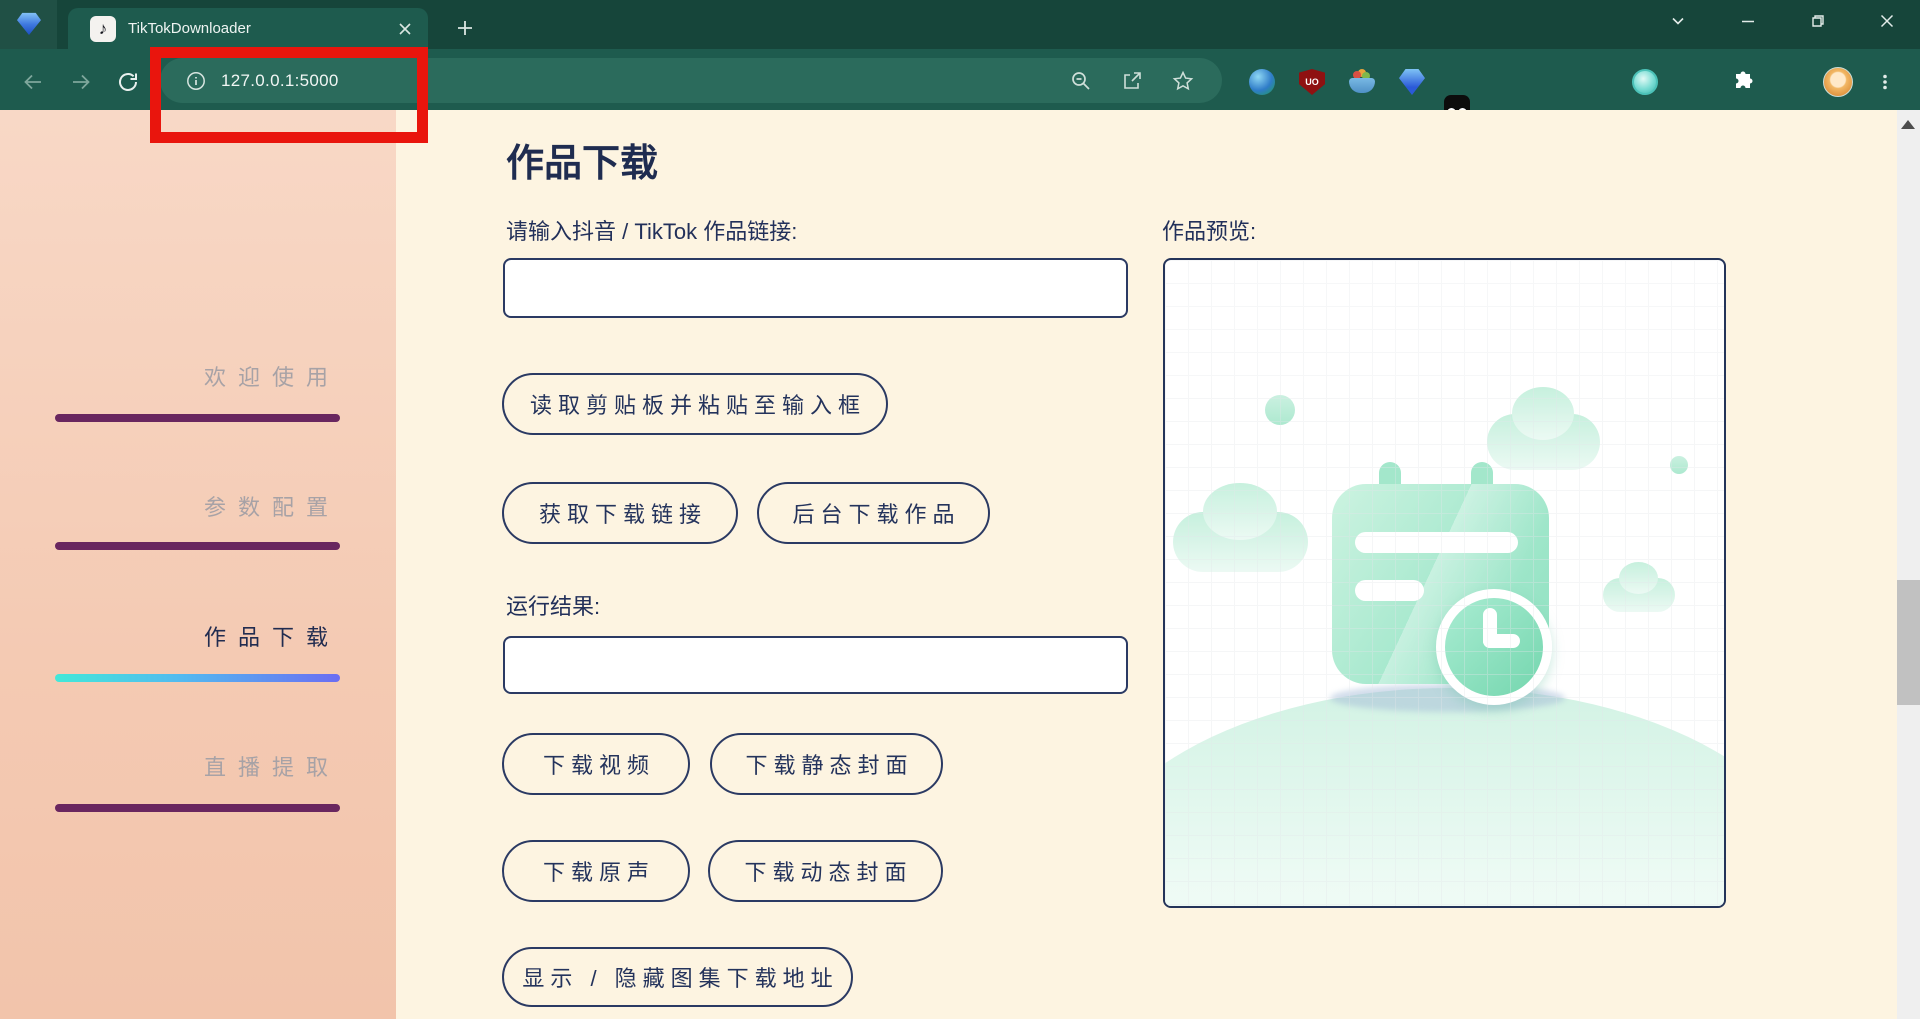  What do you see at coordinates (960, 24) in the screenshot?
I see `tab-strip: ♪ TikTokDownloader` at bounding box center [960, 24].